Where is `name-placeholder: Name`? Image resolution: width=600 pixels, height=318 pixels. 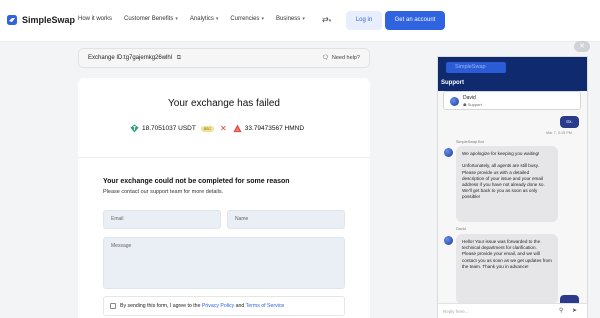
name-placeholder: Name is located at coordinates (242, 219).